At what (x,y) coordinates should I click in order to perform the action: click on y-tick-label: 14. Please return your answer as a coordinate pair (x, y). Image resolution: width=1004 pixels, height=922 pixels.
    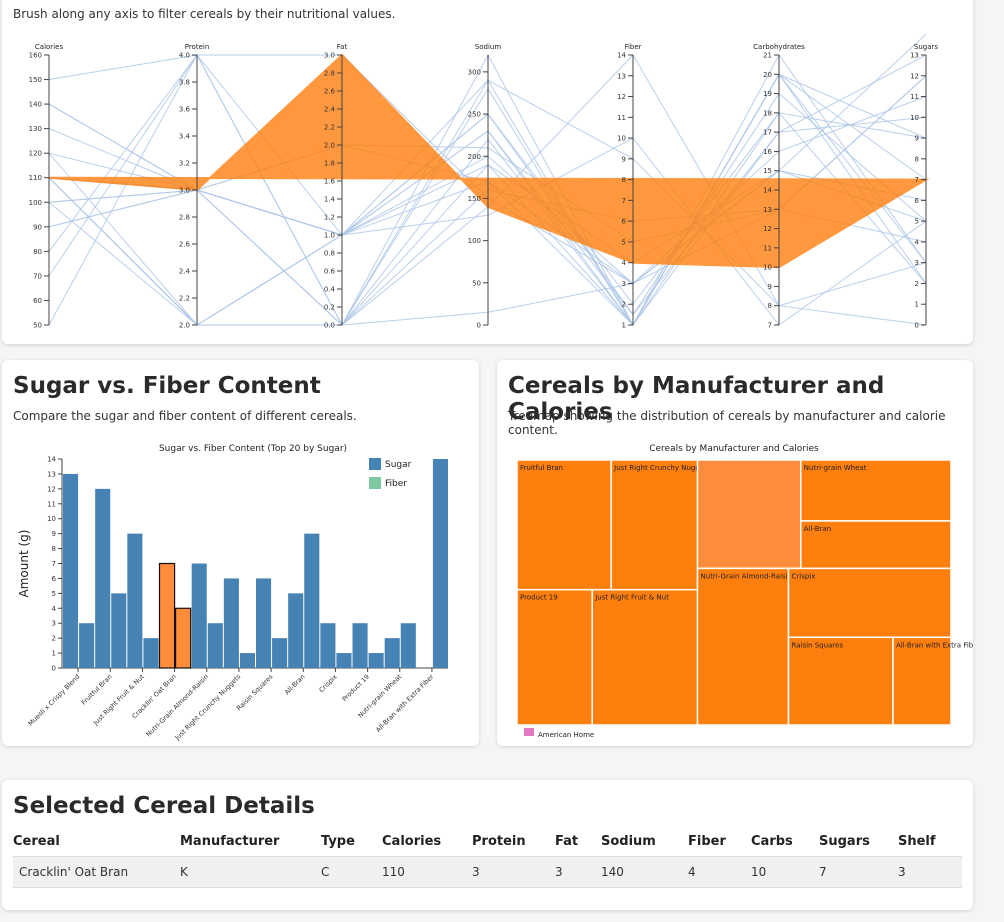
    Looking at the image, I should click on (51, 460).